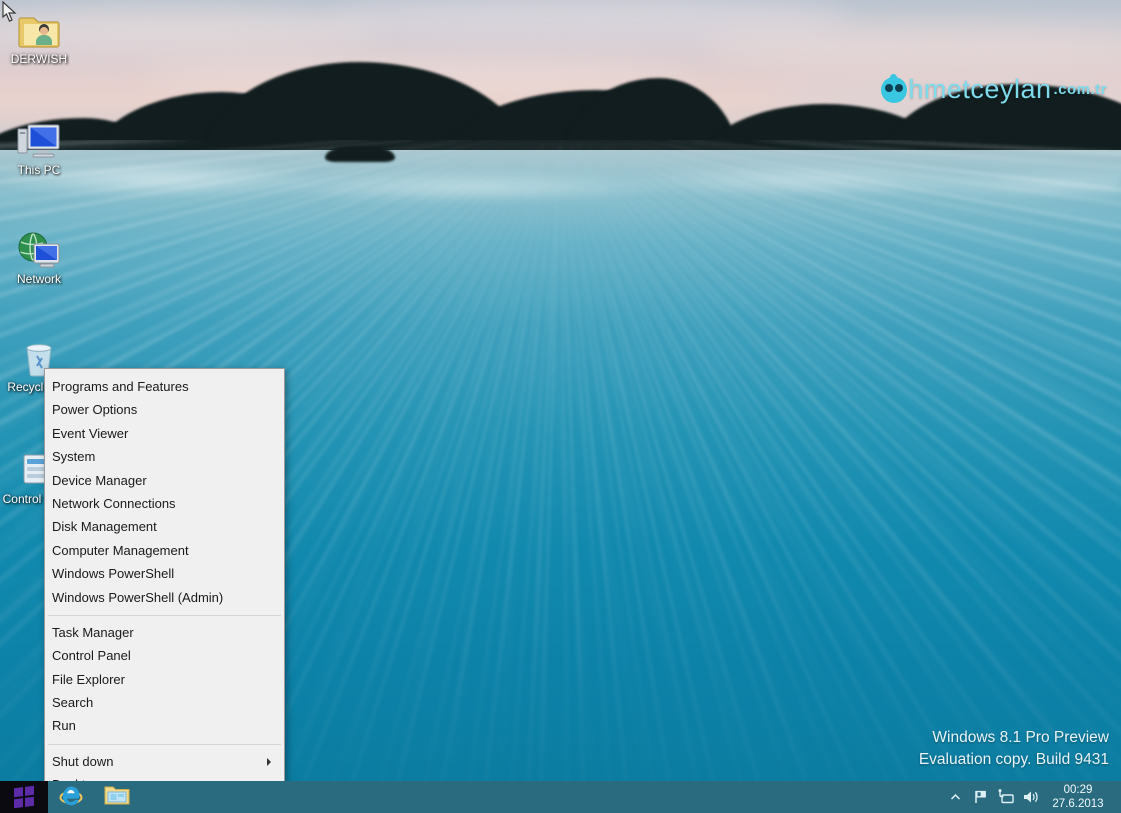 The width and height of the screenshot is (1121, 813). Describe the element at coordinates (1020, 737) in the screenshot. I see `watermark-line-1: Windows 8.1 Pro Preview` at that location.